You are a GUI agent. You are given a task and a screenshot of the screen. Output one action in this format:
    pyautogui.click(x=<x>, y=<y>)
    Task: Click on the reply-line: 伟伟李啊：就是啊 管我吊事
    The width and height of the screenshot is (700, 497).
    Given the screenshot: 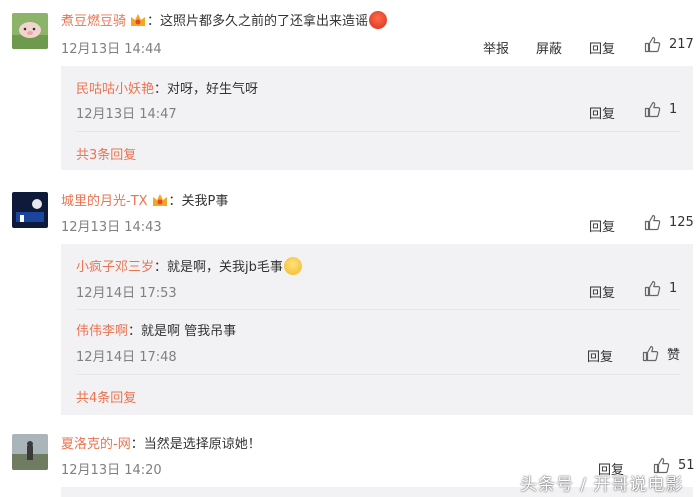 What is the action you would take?
    pyautogui.click(x=156, y=329)
    